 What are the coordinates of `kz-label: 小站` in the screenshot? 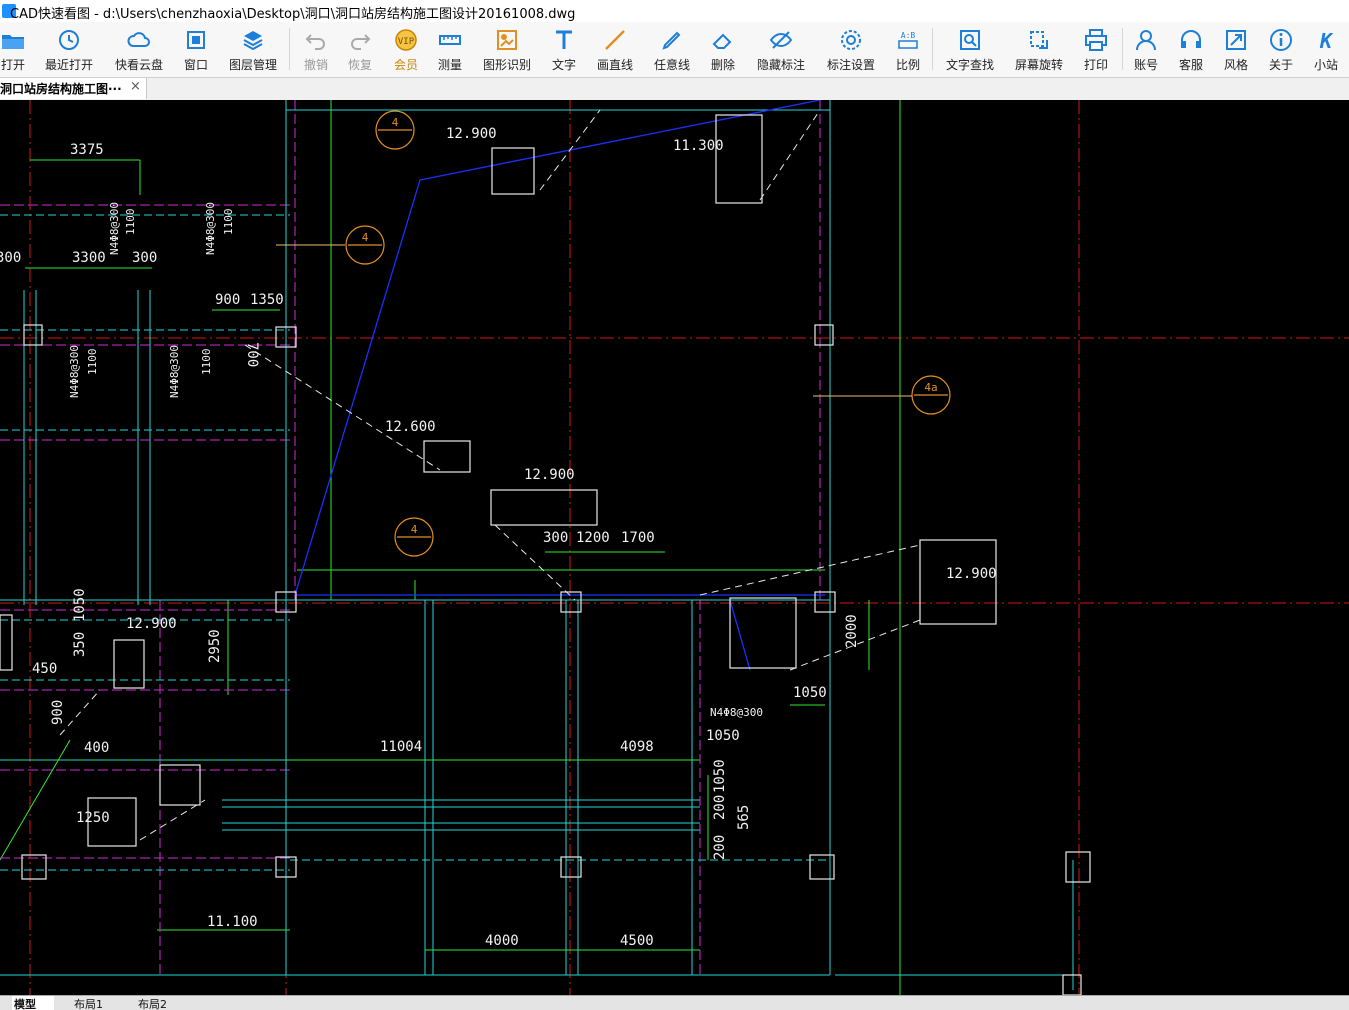 It's located at (1325, 65).